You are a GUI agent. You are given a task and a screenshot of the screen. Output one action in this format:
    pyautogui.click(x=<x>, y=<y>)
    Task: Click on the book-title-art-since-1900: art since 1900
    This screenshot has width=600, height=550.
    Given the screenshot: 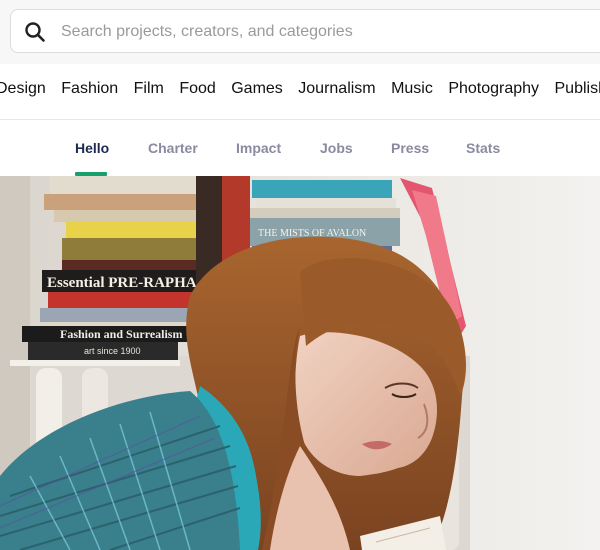 What is the action you would take?
    pyautogui.click(x=112, y=351)
    